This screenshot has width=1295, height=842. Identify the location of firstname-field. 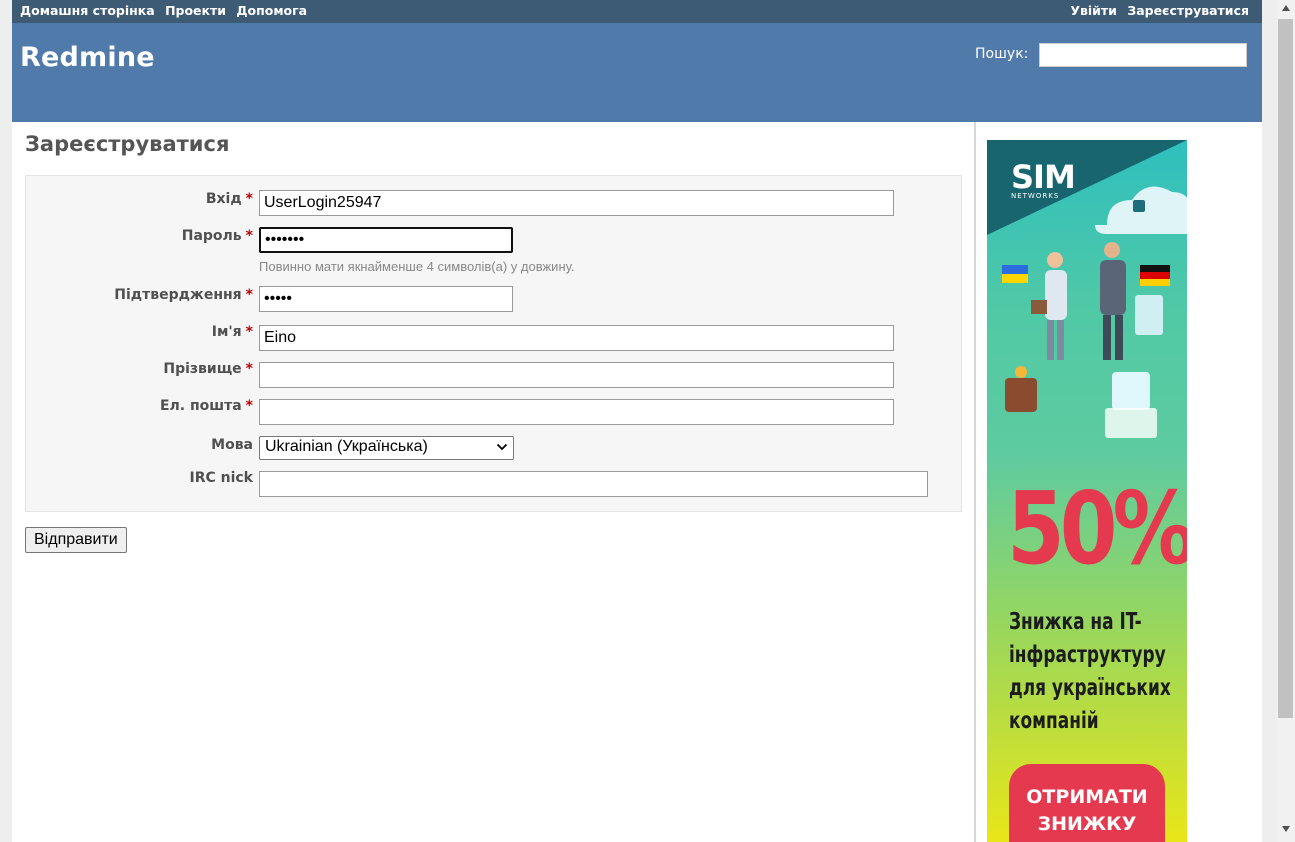
(576, 338).